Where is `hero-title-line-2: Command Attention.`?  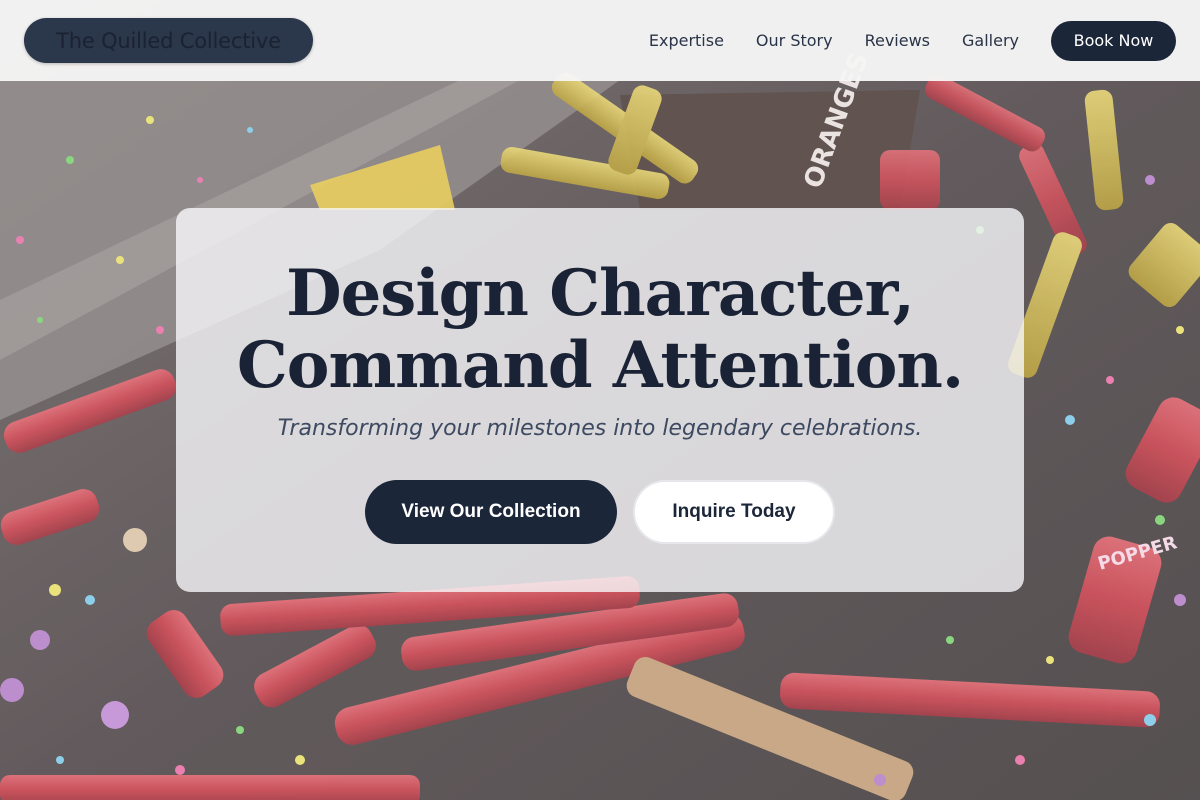 hero-title-line-2: Command Attention. is located at coordinates (600, 365).